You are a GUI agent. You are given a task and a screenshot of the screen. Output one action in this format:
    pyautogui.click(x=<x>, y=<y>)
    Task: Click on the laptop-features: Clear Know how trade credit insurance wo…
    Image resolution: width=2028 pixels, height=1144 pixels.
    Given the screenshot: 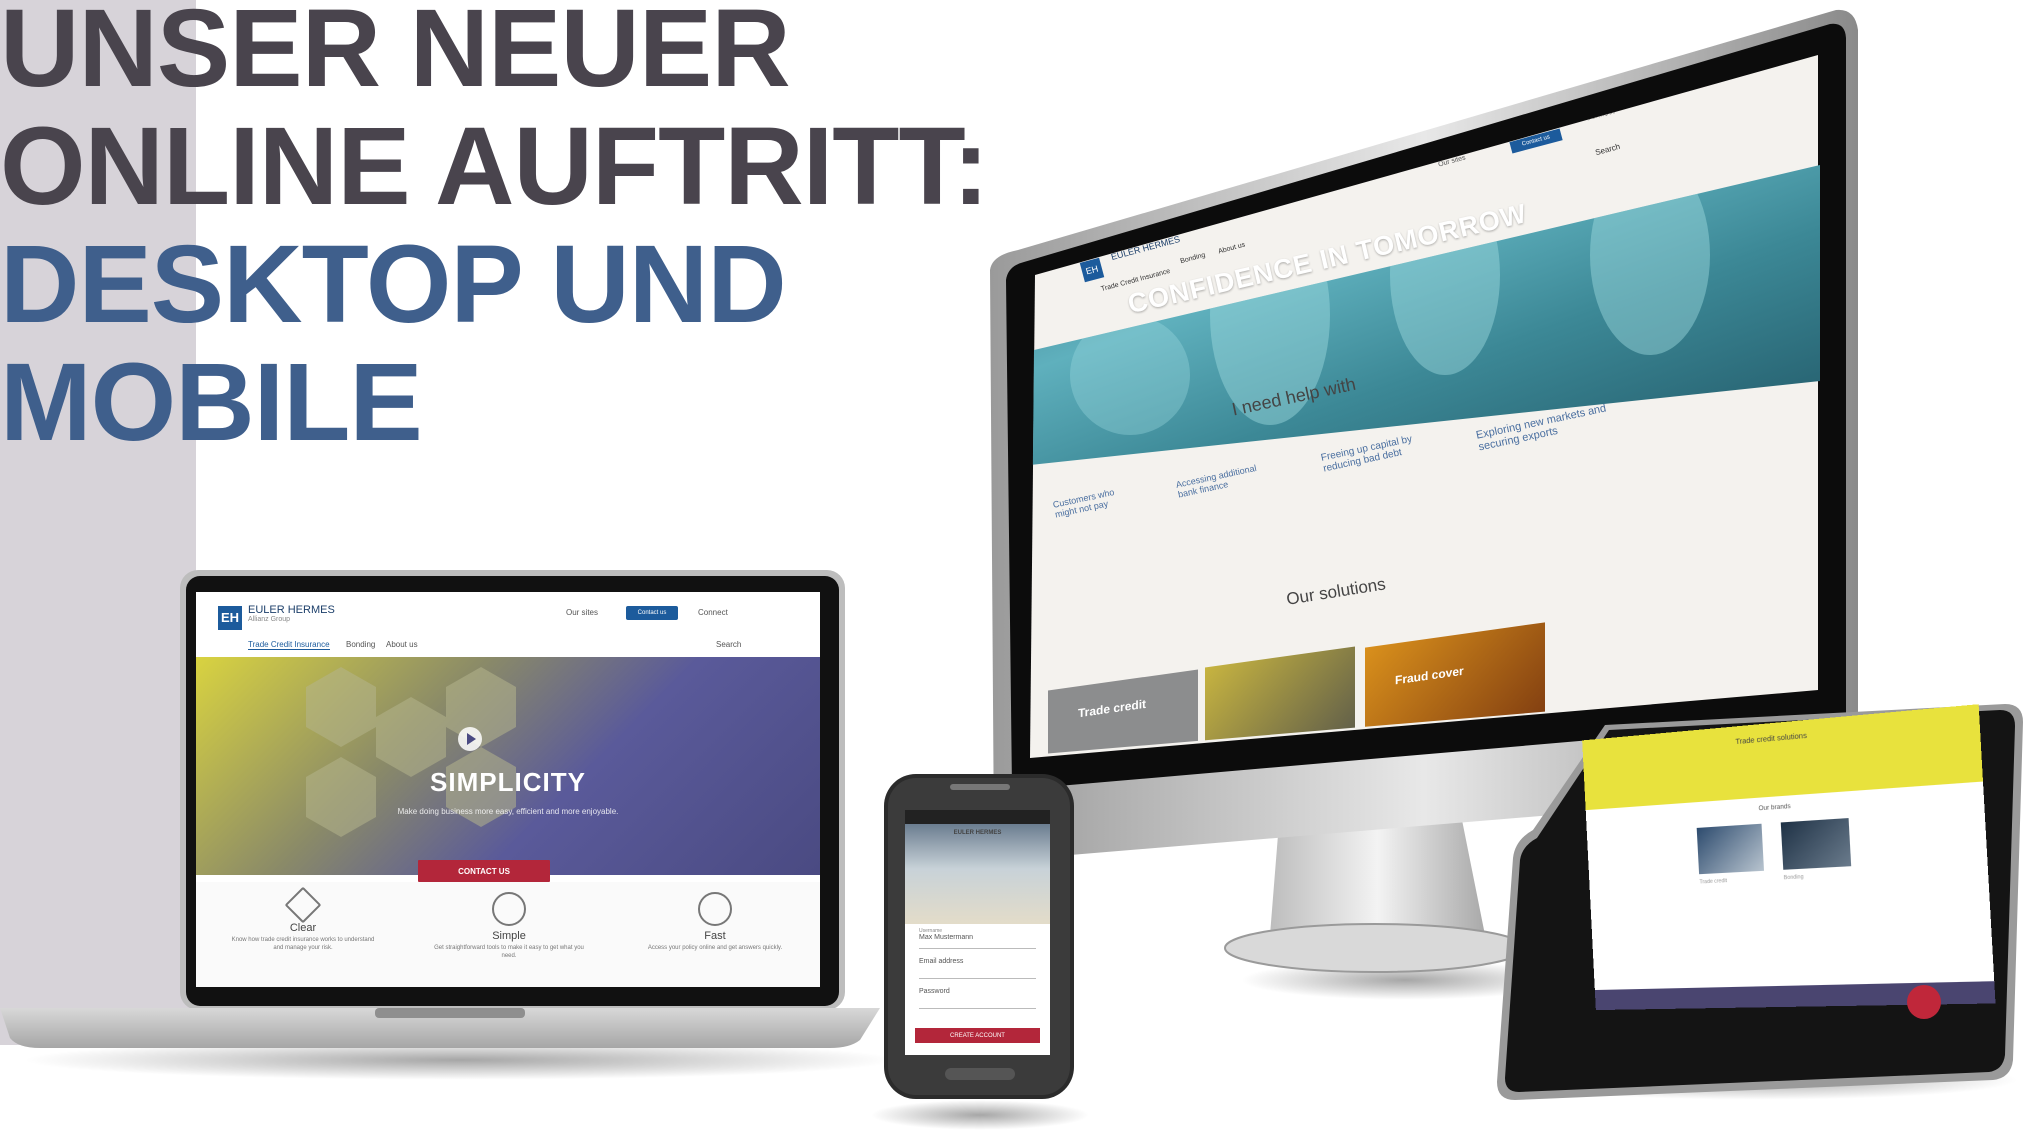 What is the action you would take?
    pyautogui.click(x=508, y=934)
    